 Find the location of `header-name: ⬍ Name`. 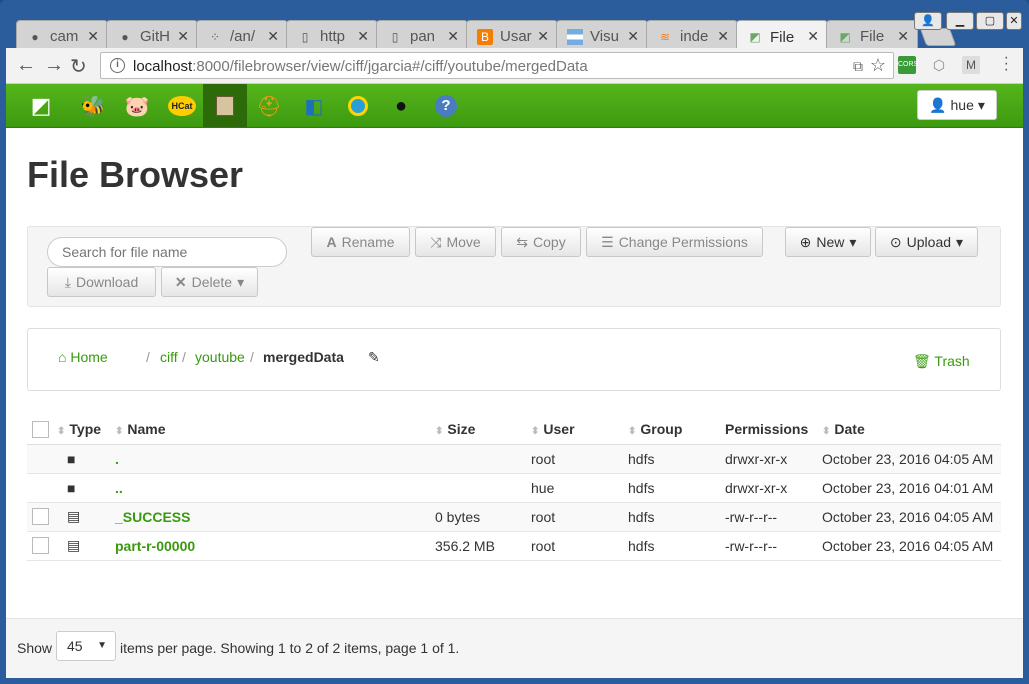

header-name: ⬍ Name is located at coordinates (275, 429).